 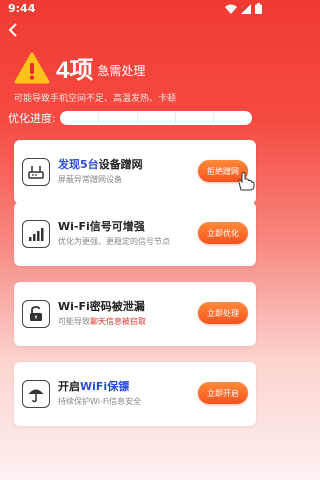 I want to click on card-title-highlight: WiFi保镖, so click(x=105, y=386).